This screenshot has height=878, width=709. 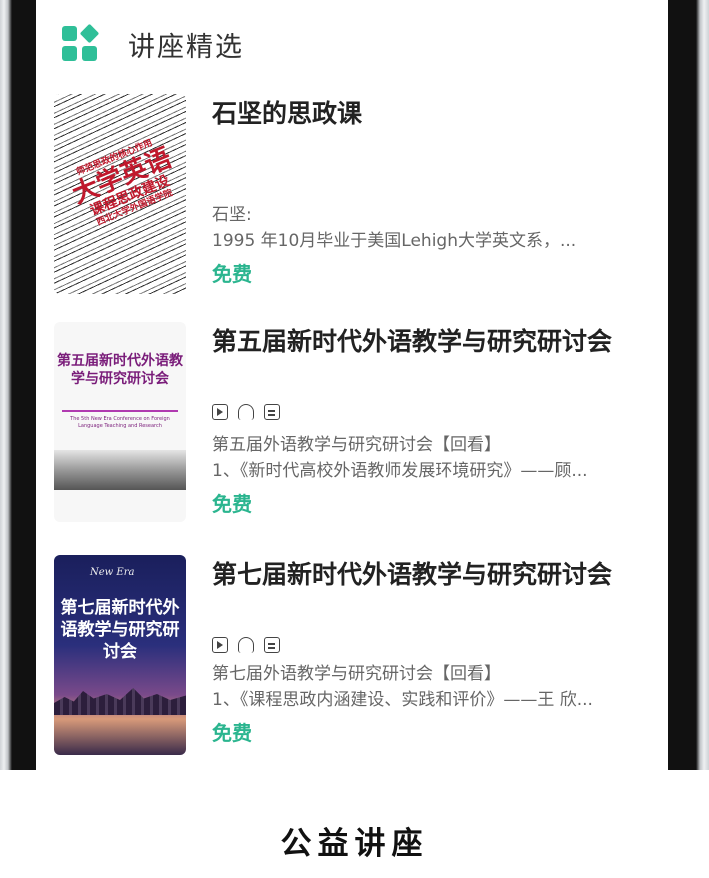 What do you see at coordinates (120, 655) in the screenshot?
I see `lecture-cover-image: New Era 第七届新时代外语教学与研究研讨会` at bounding box center [120, 655].